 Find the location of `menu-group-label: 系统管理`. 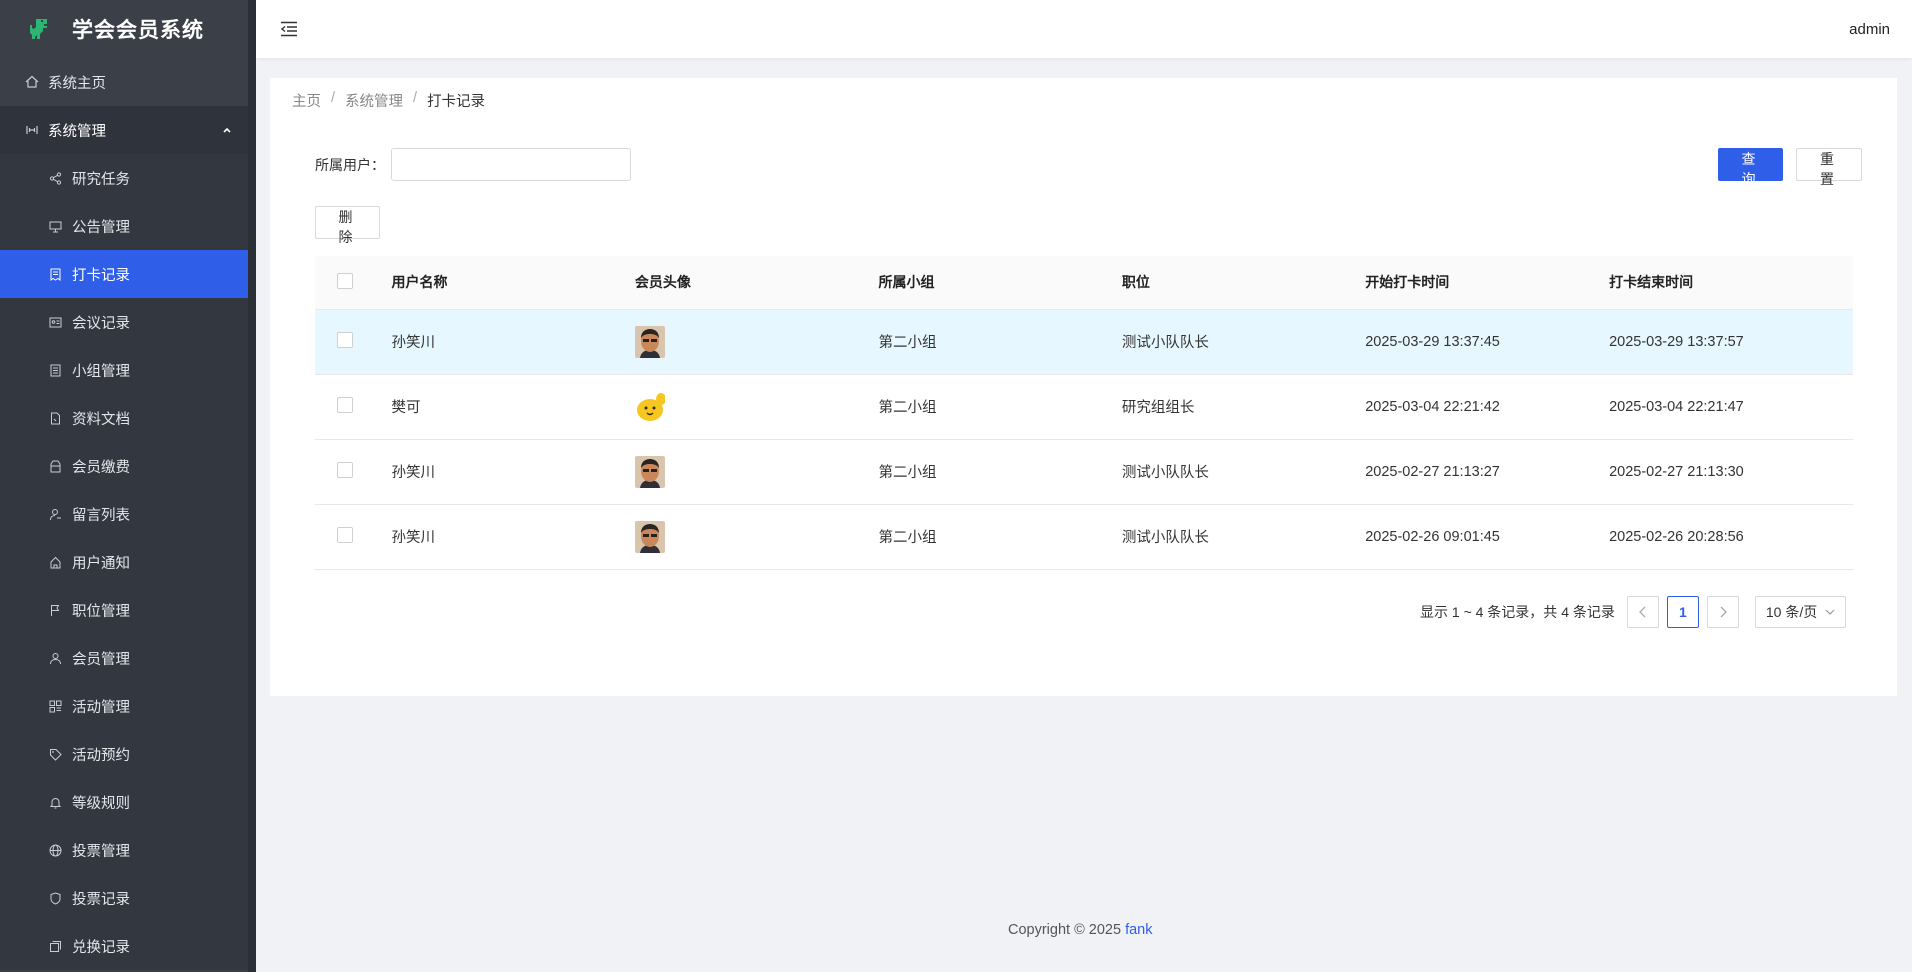

menu-group-label: 系统管理 is located at coordinates (77, 131).